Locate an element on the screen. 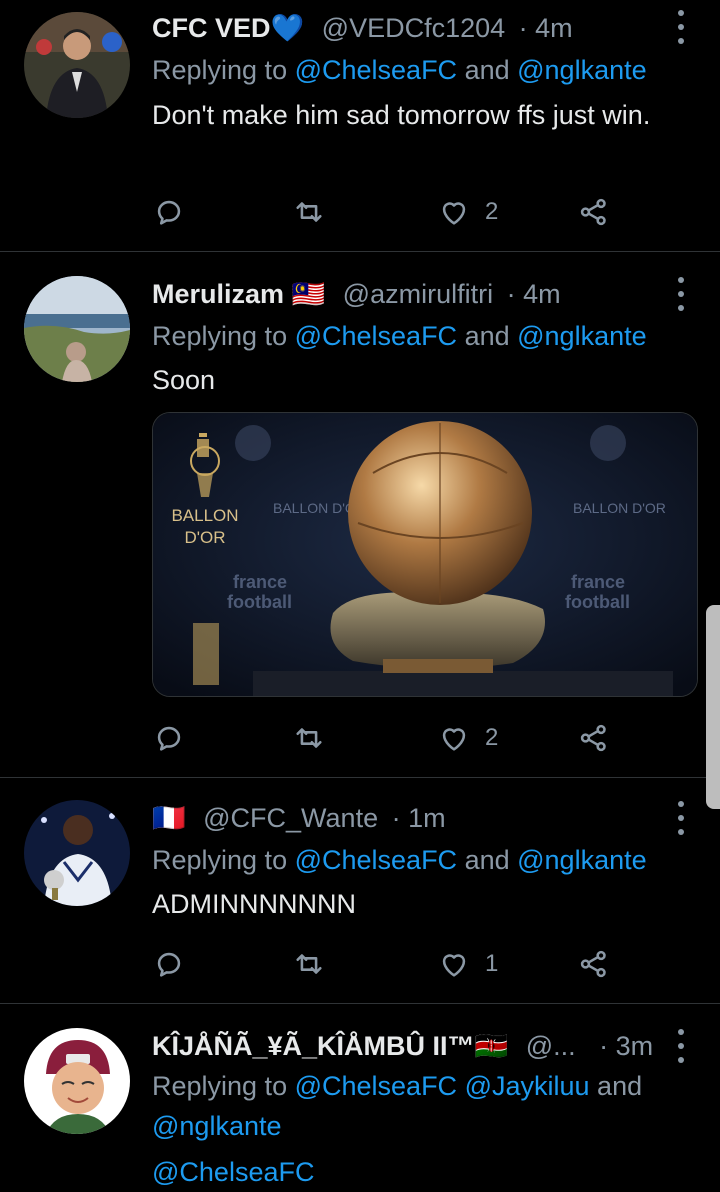 This screenshot has width=720, height=1192. display-name: CFC VED💙 is located at coordinates (228, 28).